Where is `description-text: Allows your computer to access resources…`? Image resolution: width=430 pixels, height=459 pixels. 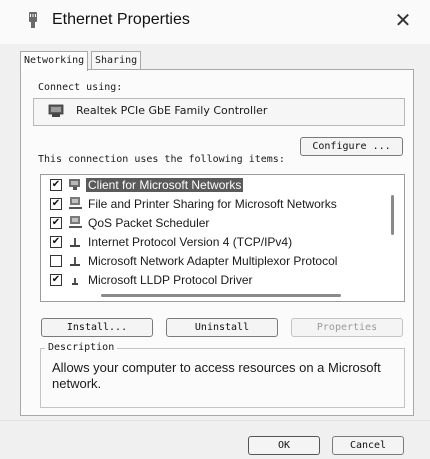
description-text: Allows your computer to access resources… is located at coordinates (216, 375).